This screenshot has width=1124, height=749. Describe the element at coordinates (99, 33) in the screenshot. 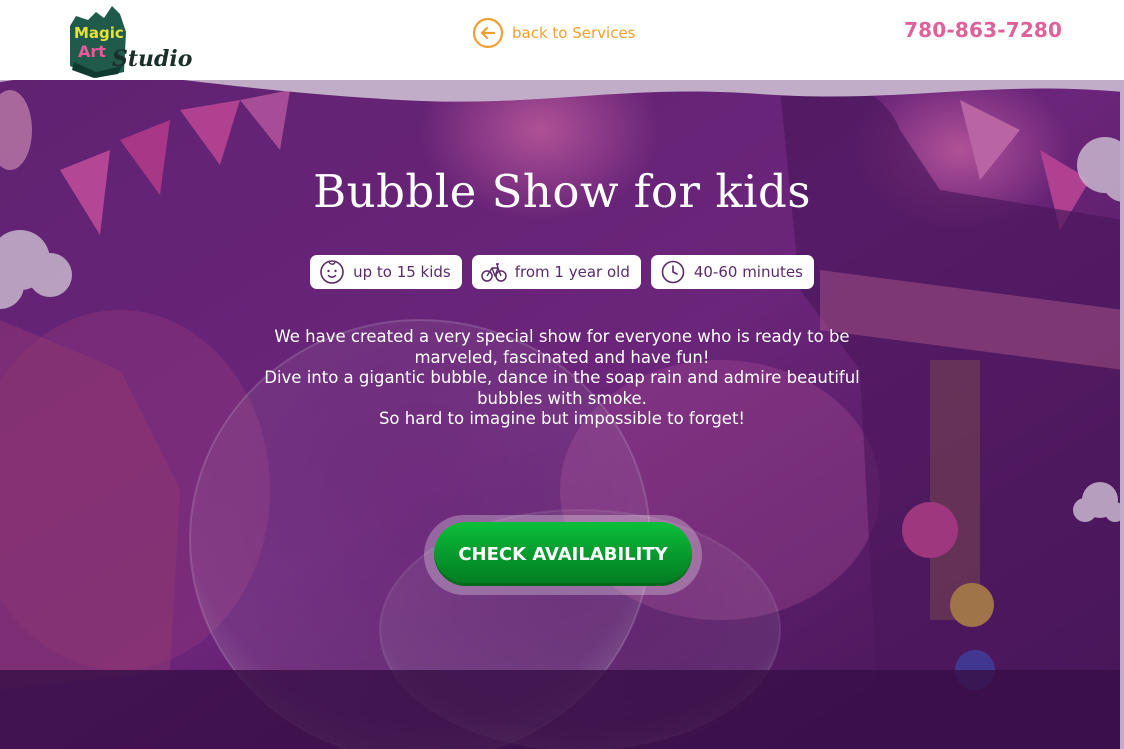

I see `svg-text: Magic` at that location.